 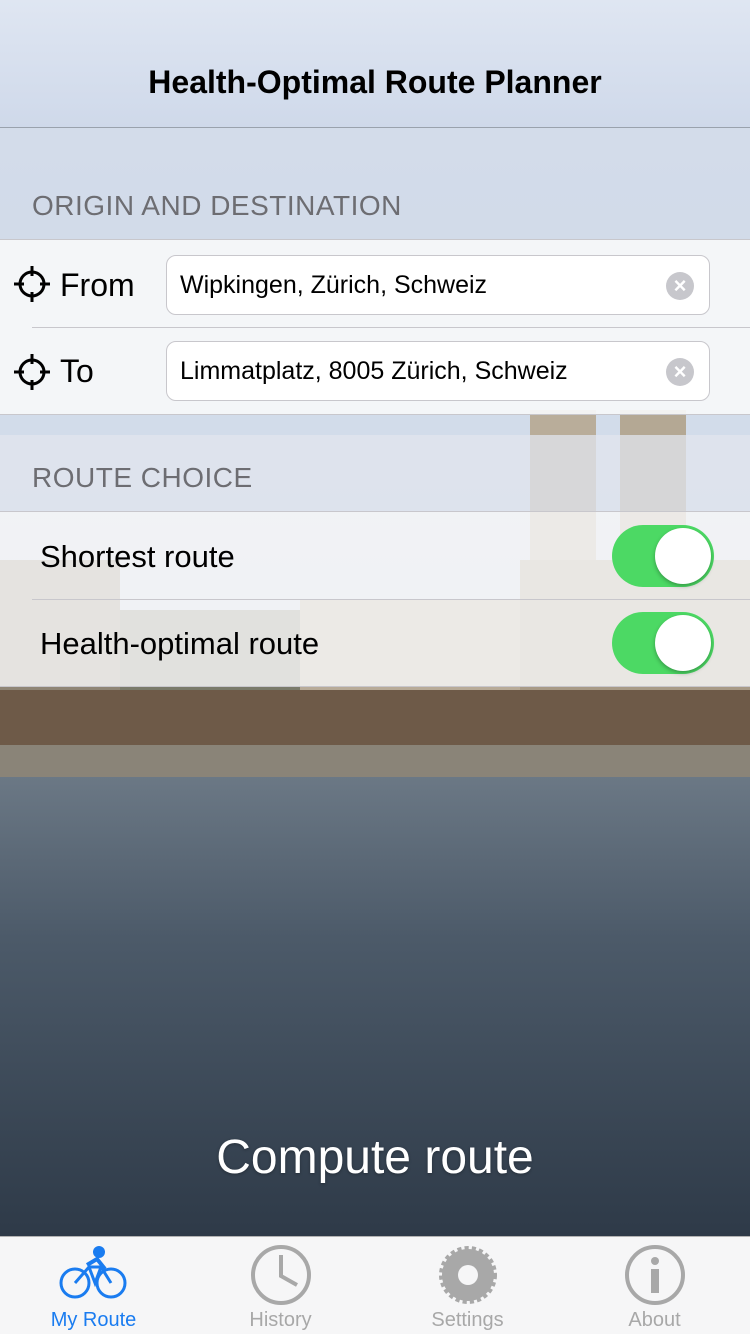 What do you see at coordinates (97, 285) in the screenshot?
I see `from-label: From` at bounding box center [97, 285].